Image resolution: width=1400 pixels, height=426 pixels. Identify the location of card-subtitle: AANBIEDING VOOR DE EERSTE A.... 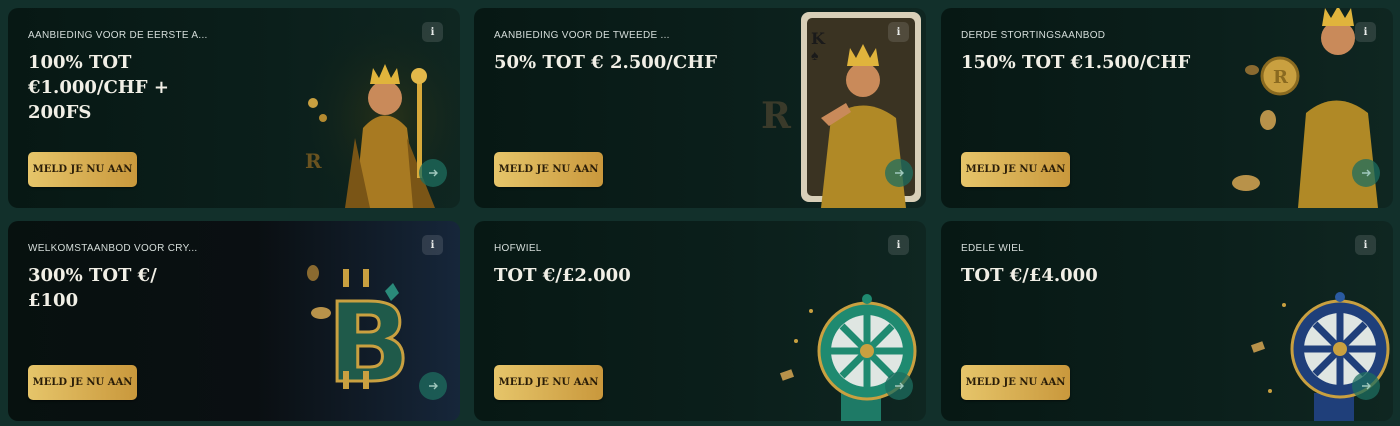
(118, 35).